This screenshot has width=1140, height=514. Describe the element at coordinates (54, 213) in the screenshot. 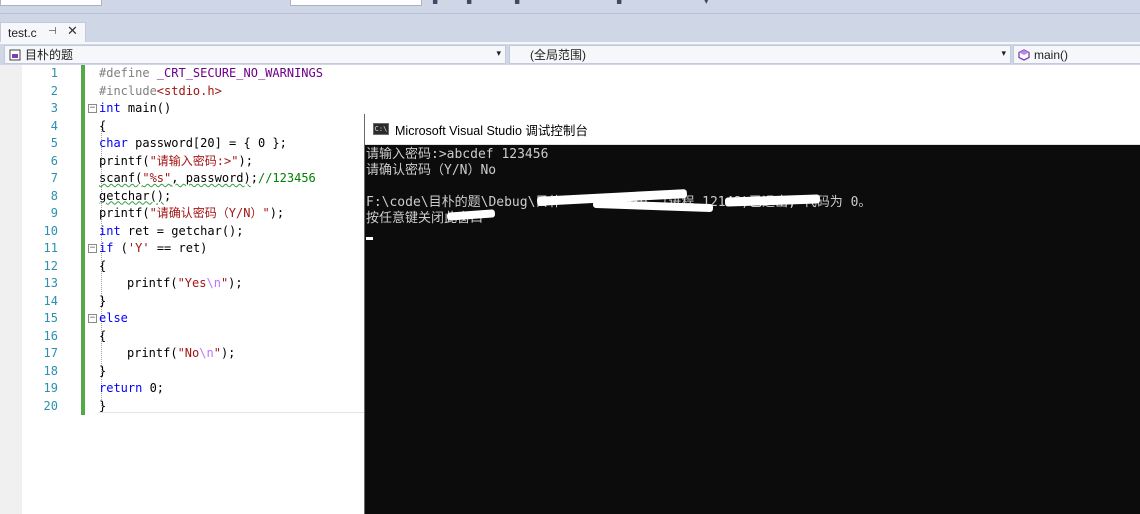

I see `line-number: 9` at that location.